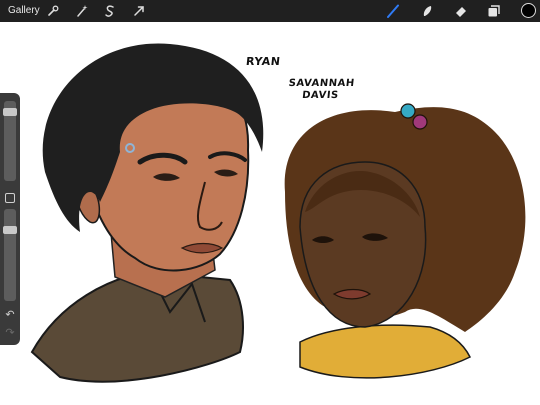 The image size is (540, 405). Describe the element at coordinates (461, 11) in the screenshot. I see `eraser-icon` at that location.